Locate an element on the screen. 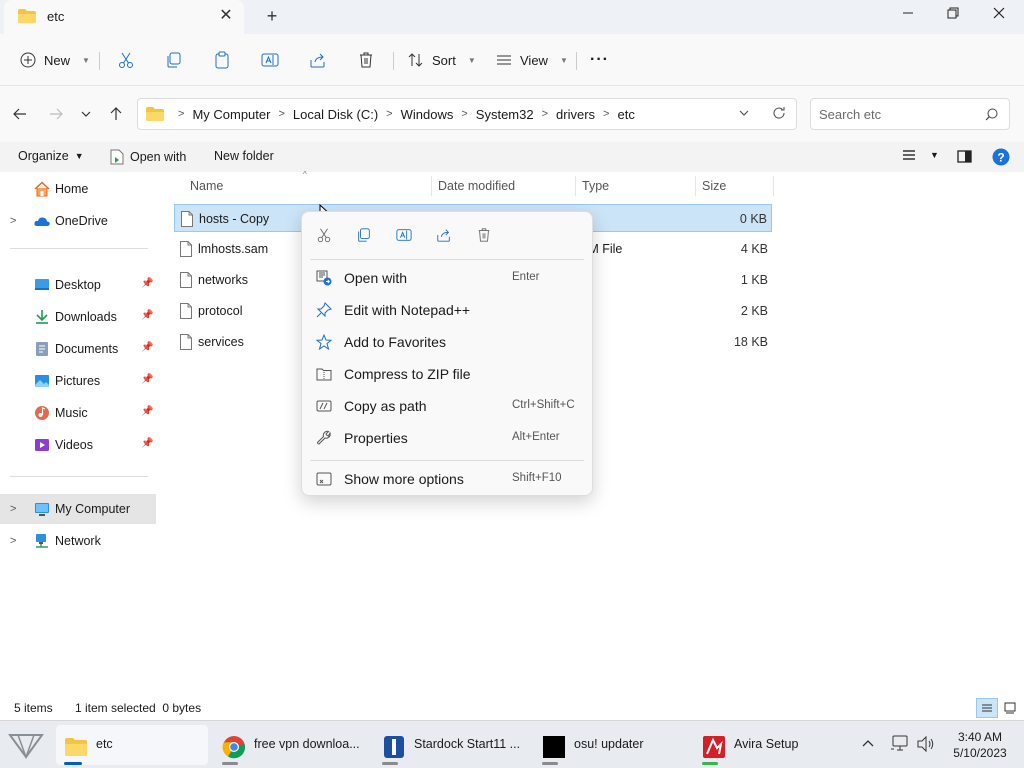  context-delete-button is located at coordinates (484, 235).